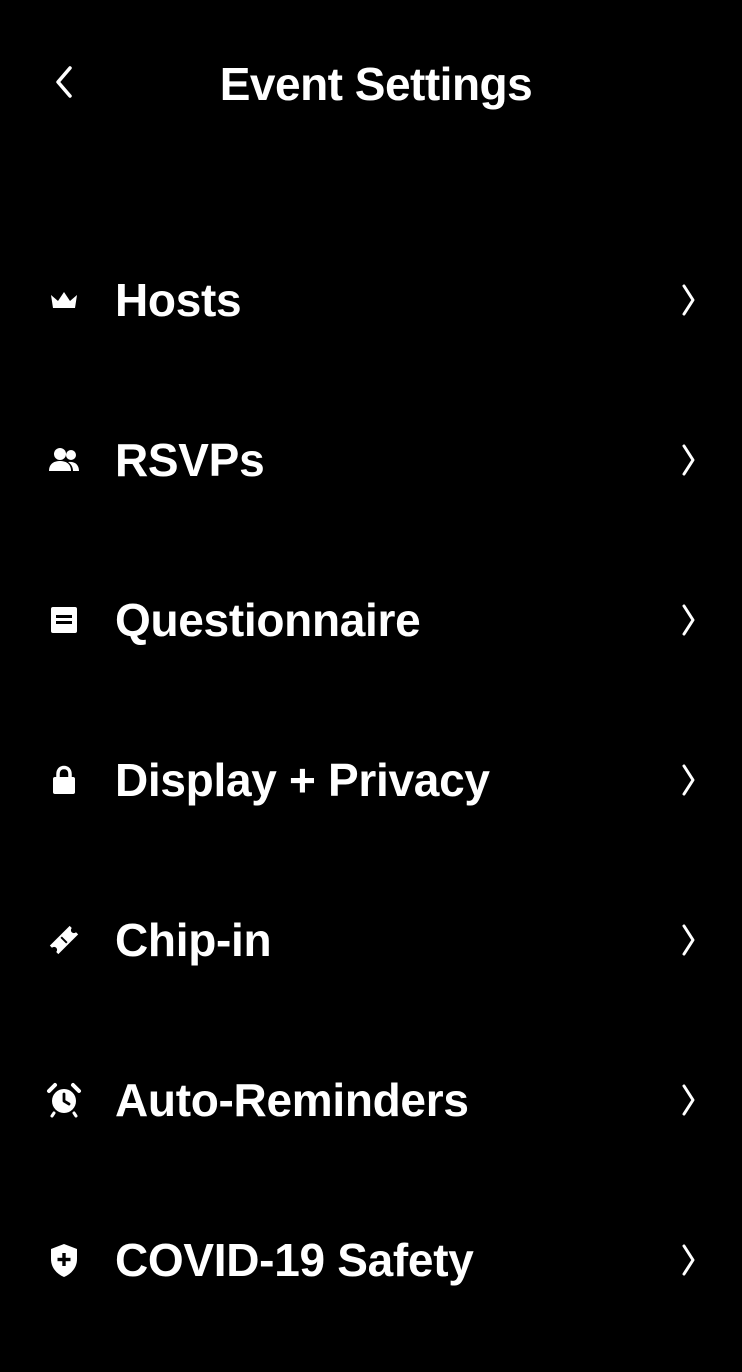 This screenshot has width=742, height=1372. I want to click on menu-item-auto-reminders: Auto-Reminders, so click(371, 1100).